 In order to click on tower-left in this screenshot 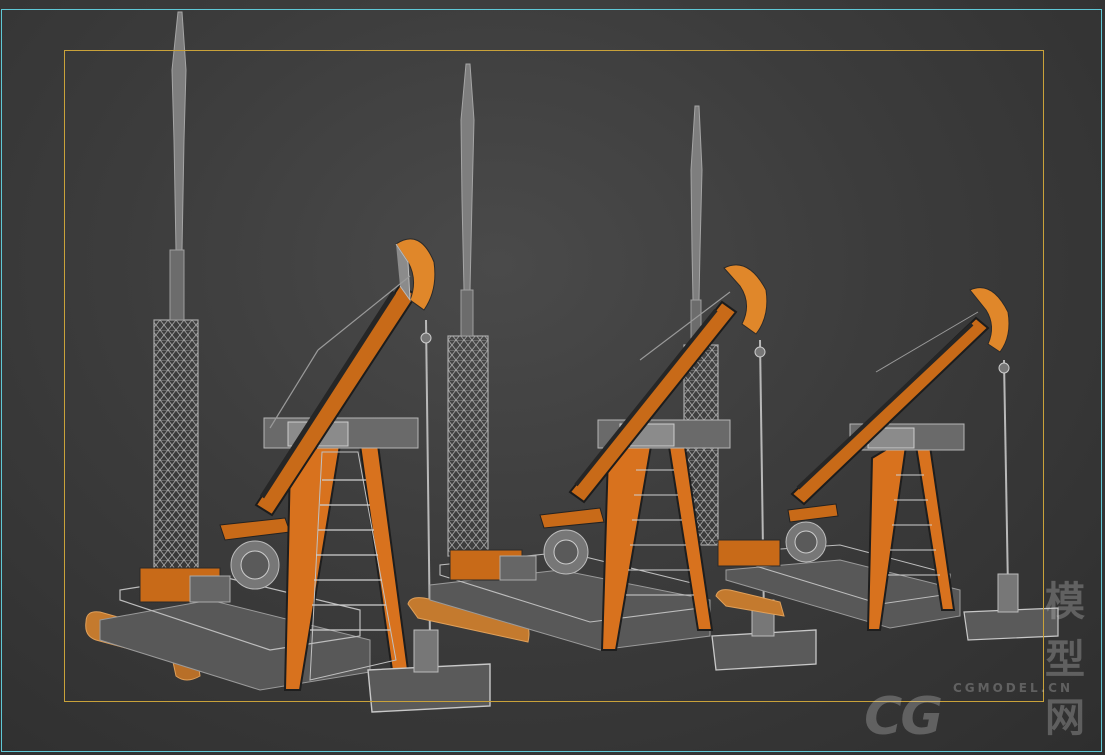, I will do `click(176, 291)`.